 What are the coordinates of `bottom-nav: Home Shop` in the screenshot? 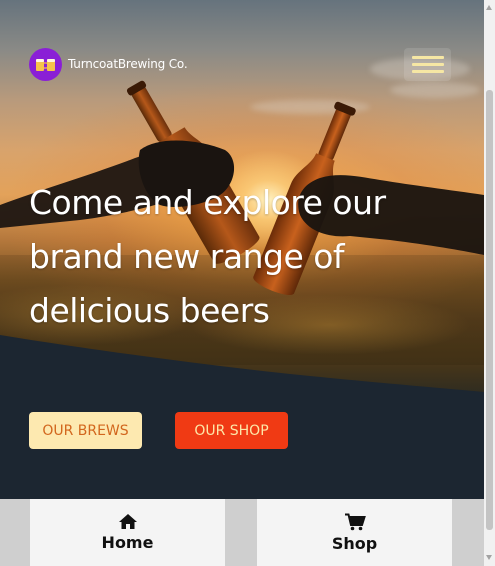 It's located at (242, 532).